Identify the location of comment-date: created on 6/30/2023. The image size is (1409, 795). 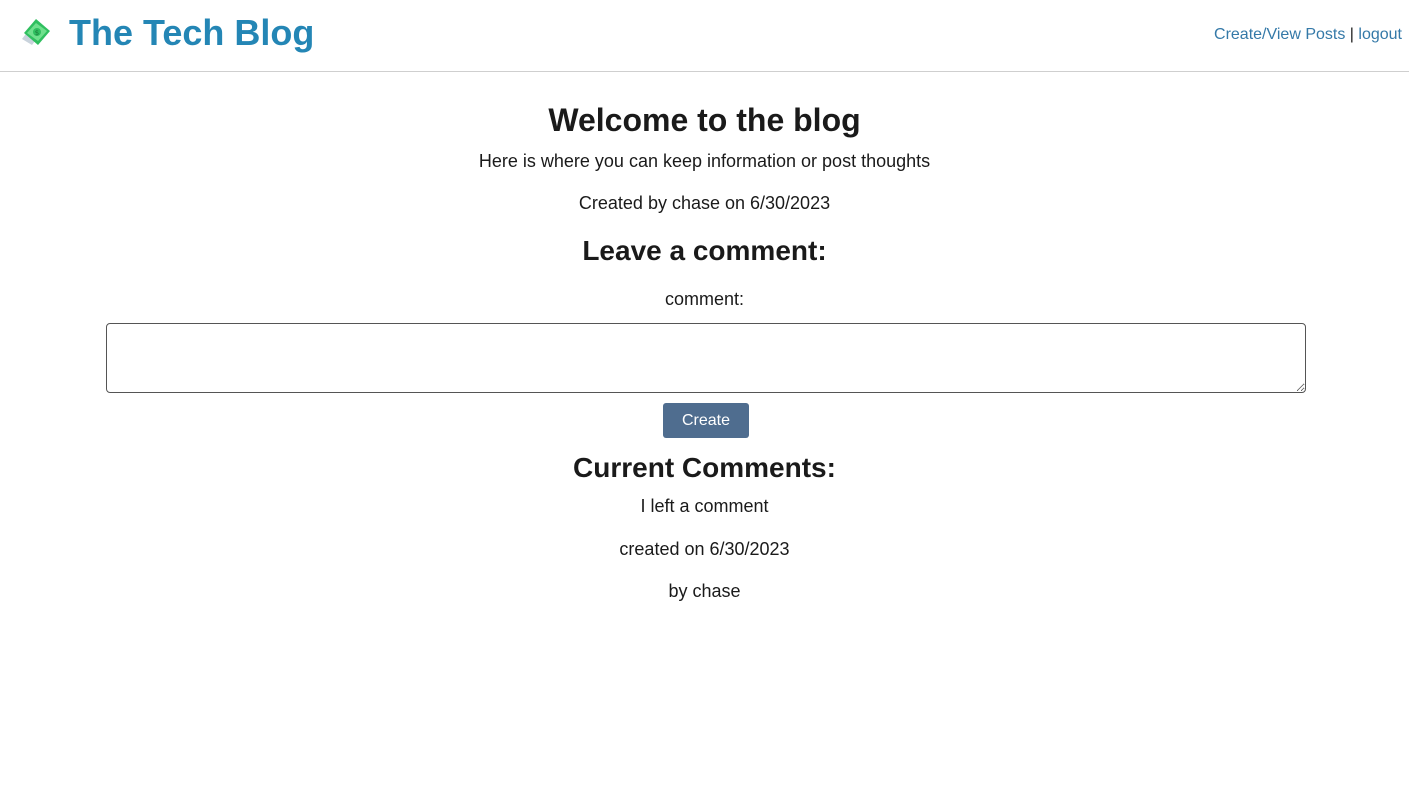
(704, 549).